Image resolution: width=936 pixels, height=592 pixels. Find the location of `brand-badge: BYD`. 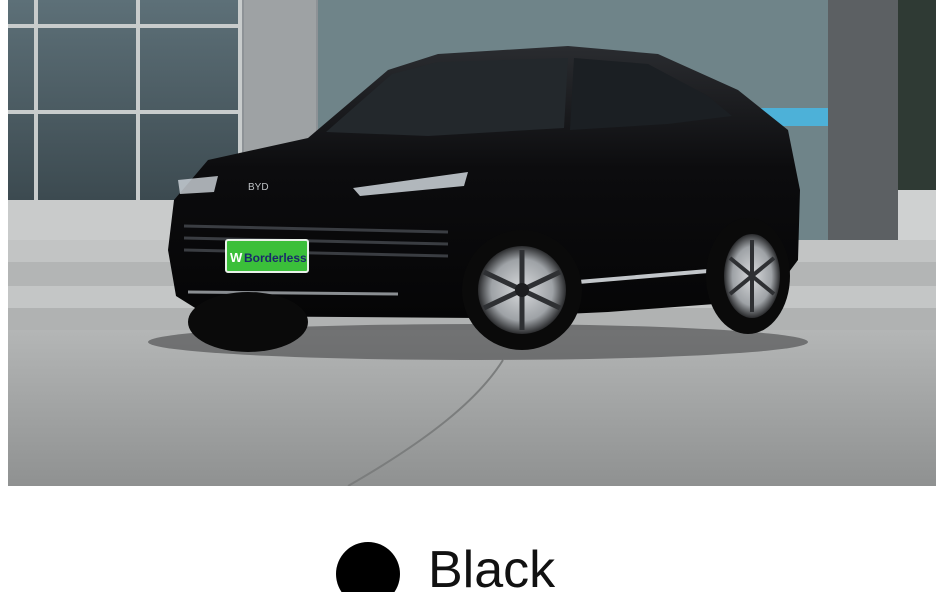

brand-badge: BYD is located at coordinates (258, 187).